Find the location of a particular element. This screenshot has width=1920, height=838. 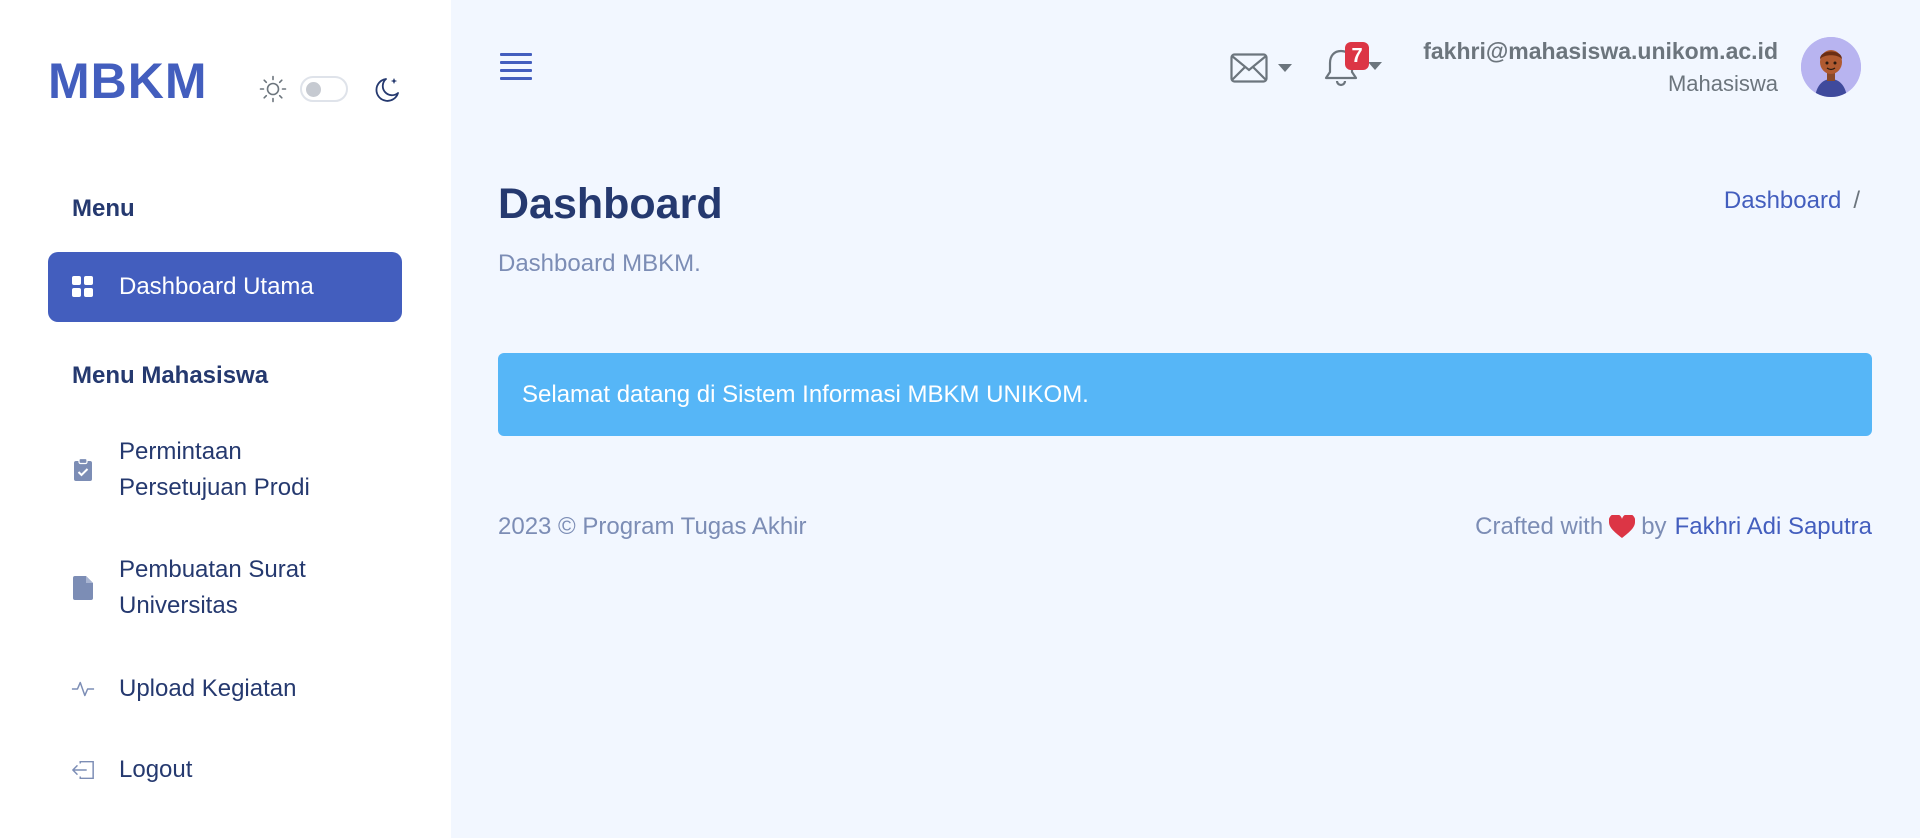

sidebar-item-label: Dashboard Utama is located at coordinates (216, 286).